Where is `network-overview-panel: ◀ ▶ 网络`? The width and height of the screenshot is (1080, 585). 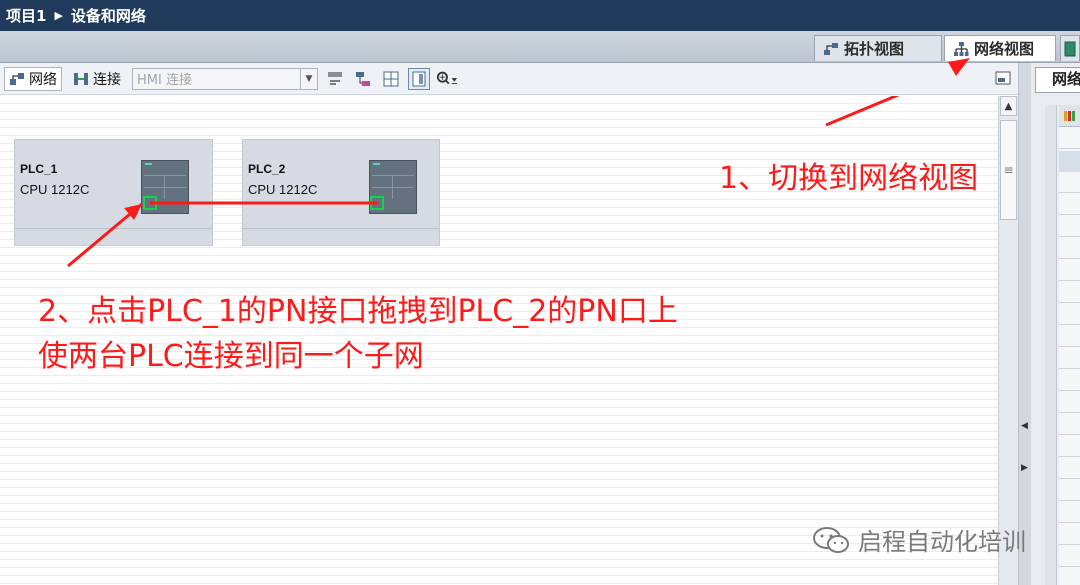 network-overview-panel: ◀ ▶ 网络 is located at coordinates (1049, 324).